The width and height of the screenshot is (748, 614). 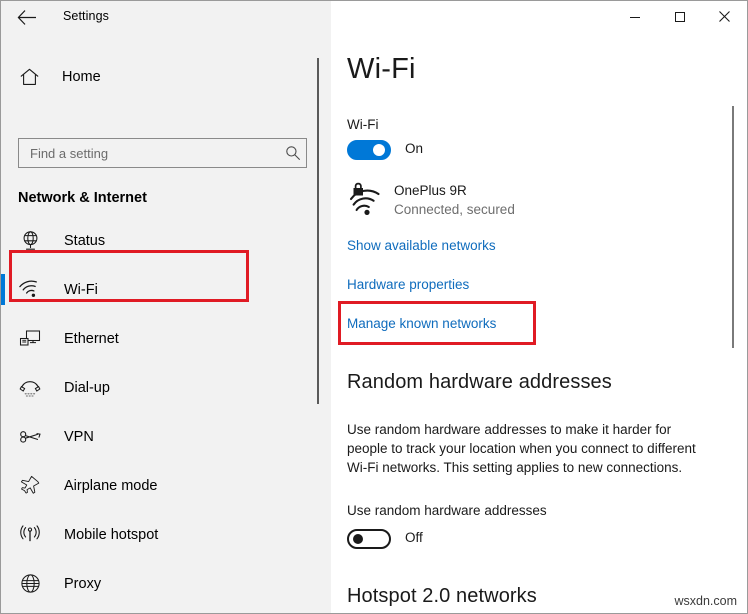 I want to click on link-show-available-networks: Show available networks, so click(x=421, y=245).